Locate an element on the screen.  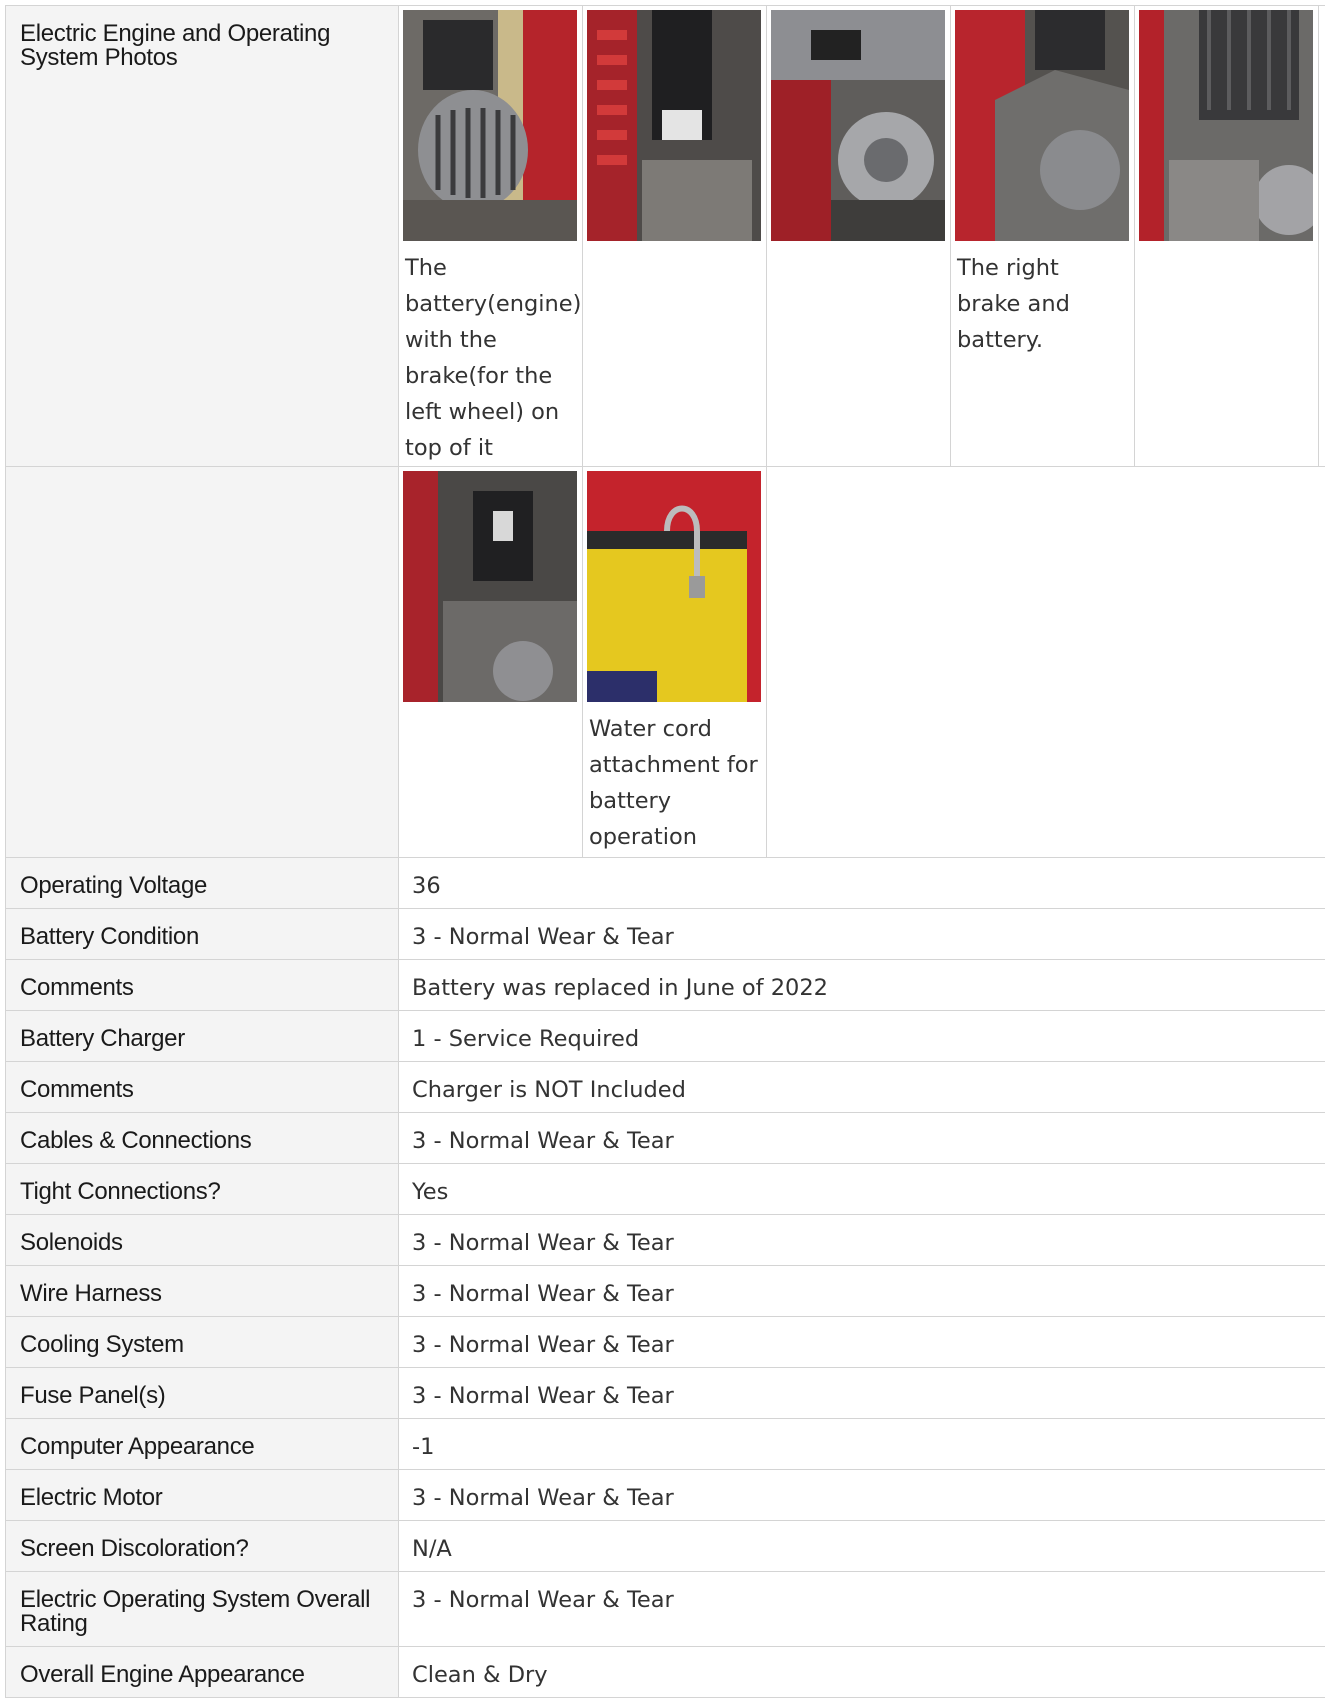
row-label: Electric Motor is located at coordinates (202, 1495).